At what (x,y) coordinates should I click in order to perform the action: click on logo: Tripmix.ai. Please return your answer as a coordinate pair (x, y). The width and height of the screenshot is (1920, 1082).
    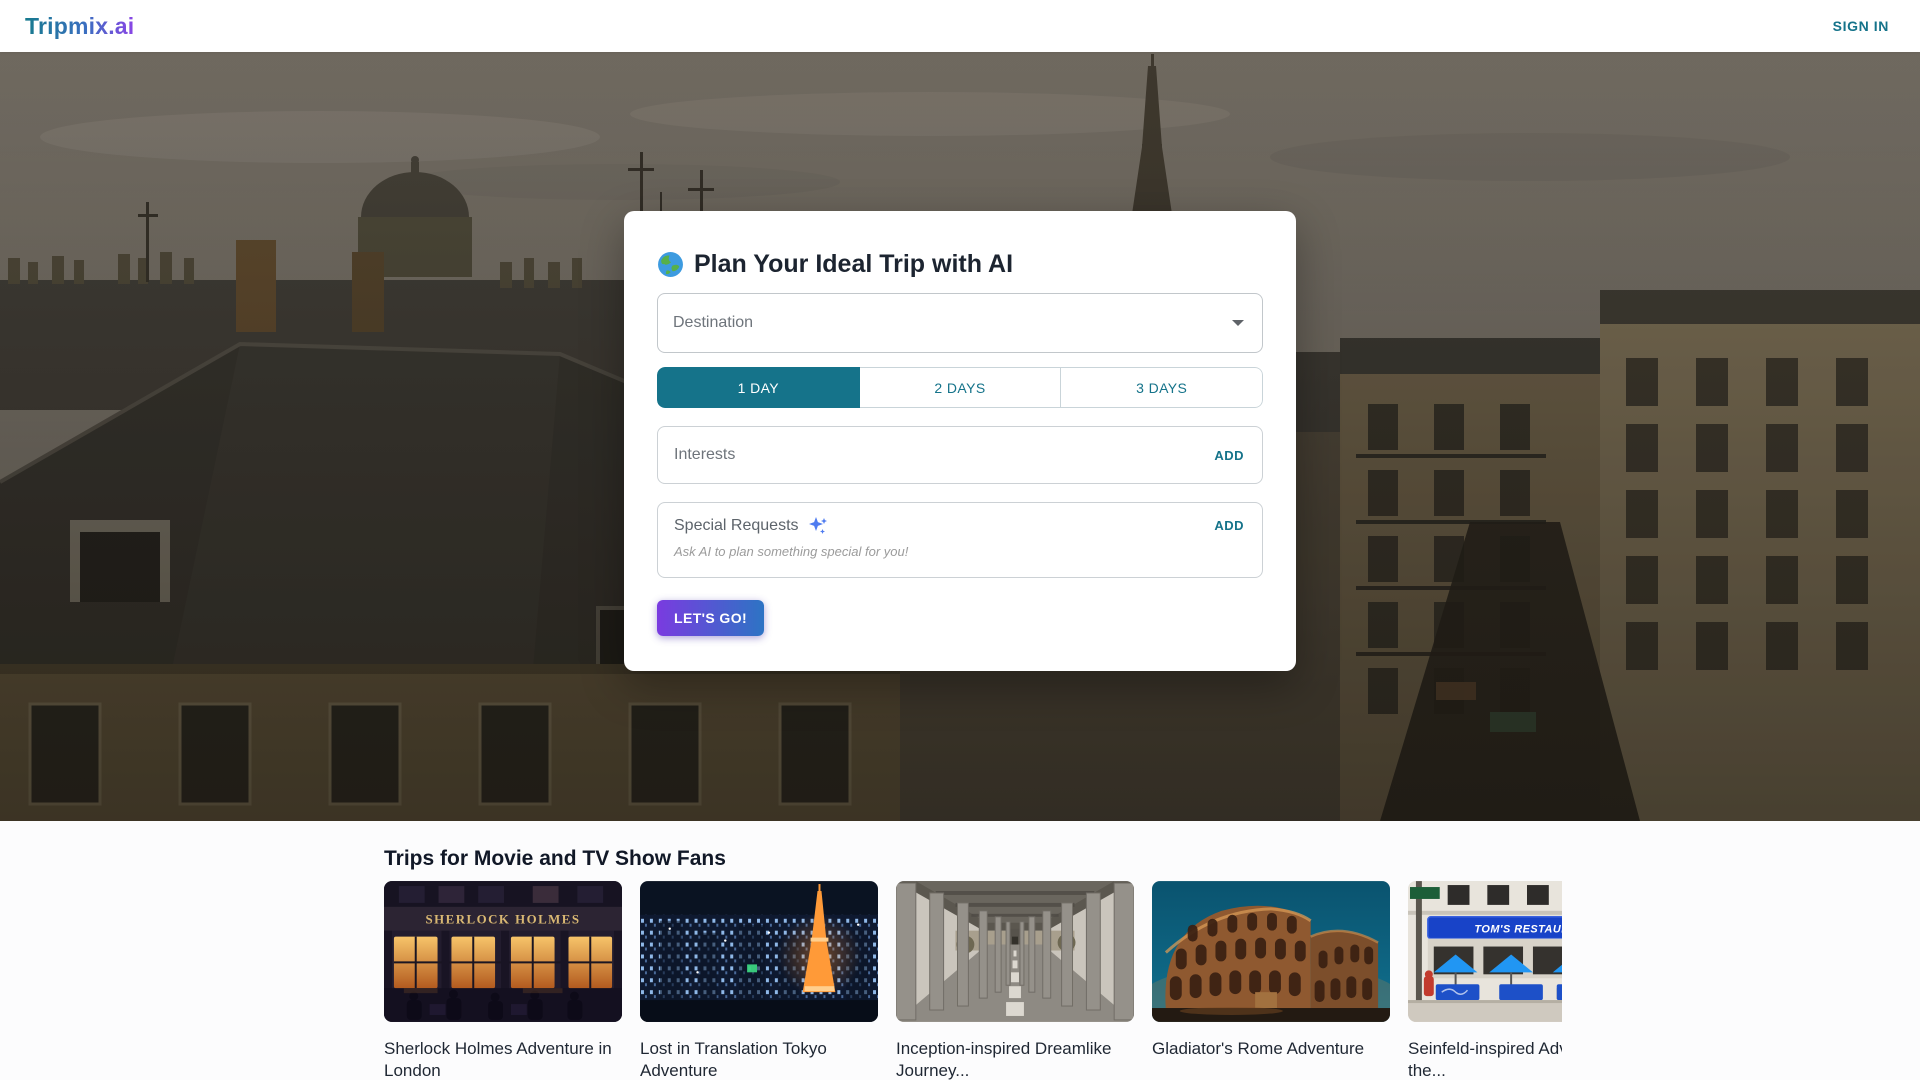
    Looking at the image, I should click on (79, 26).